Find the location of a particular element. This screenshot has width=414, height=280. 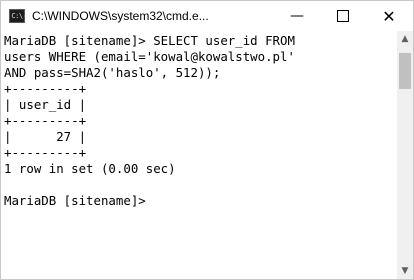

minimize-icon: — is located at coordinates (297, 16).